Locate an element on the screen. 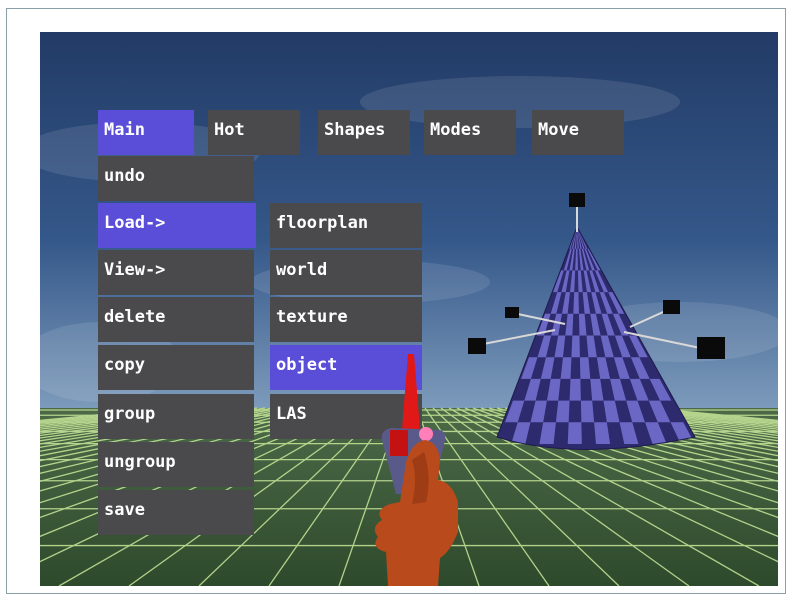  main-menu-group-label: group is located at coordinates (130, 414).